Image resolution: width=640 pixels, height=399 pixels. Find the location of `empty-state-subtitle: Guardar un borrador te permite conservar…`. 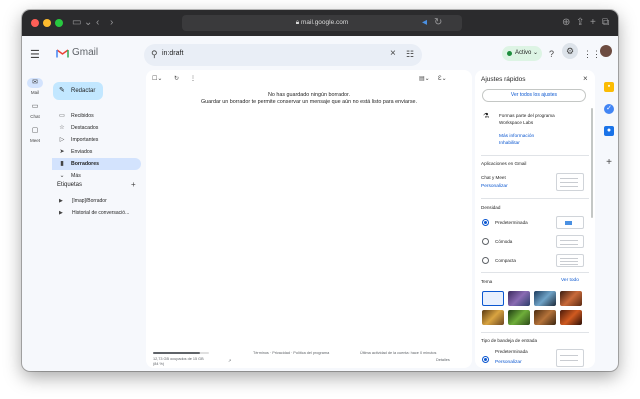

empty-state-subtitle: Guardar un borrador te permite conservar… is located at coordinates (309, 102).